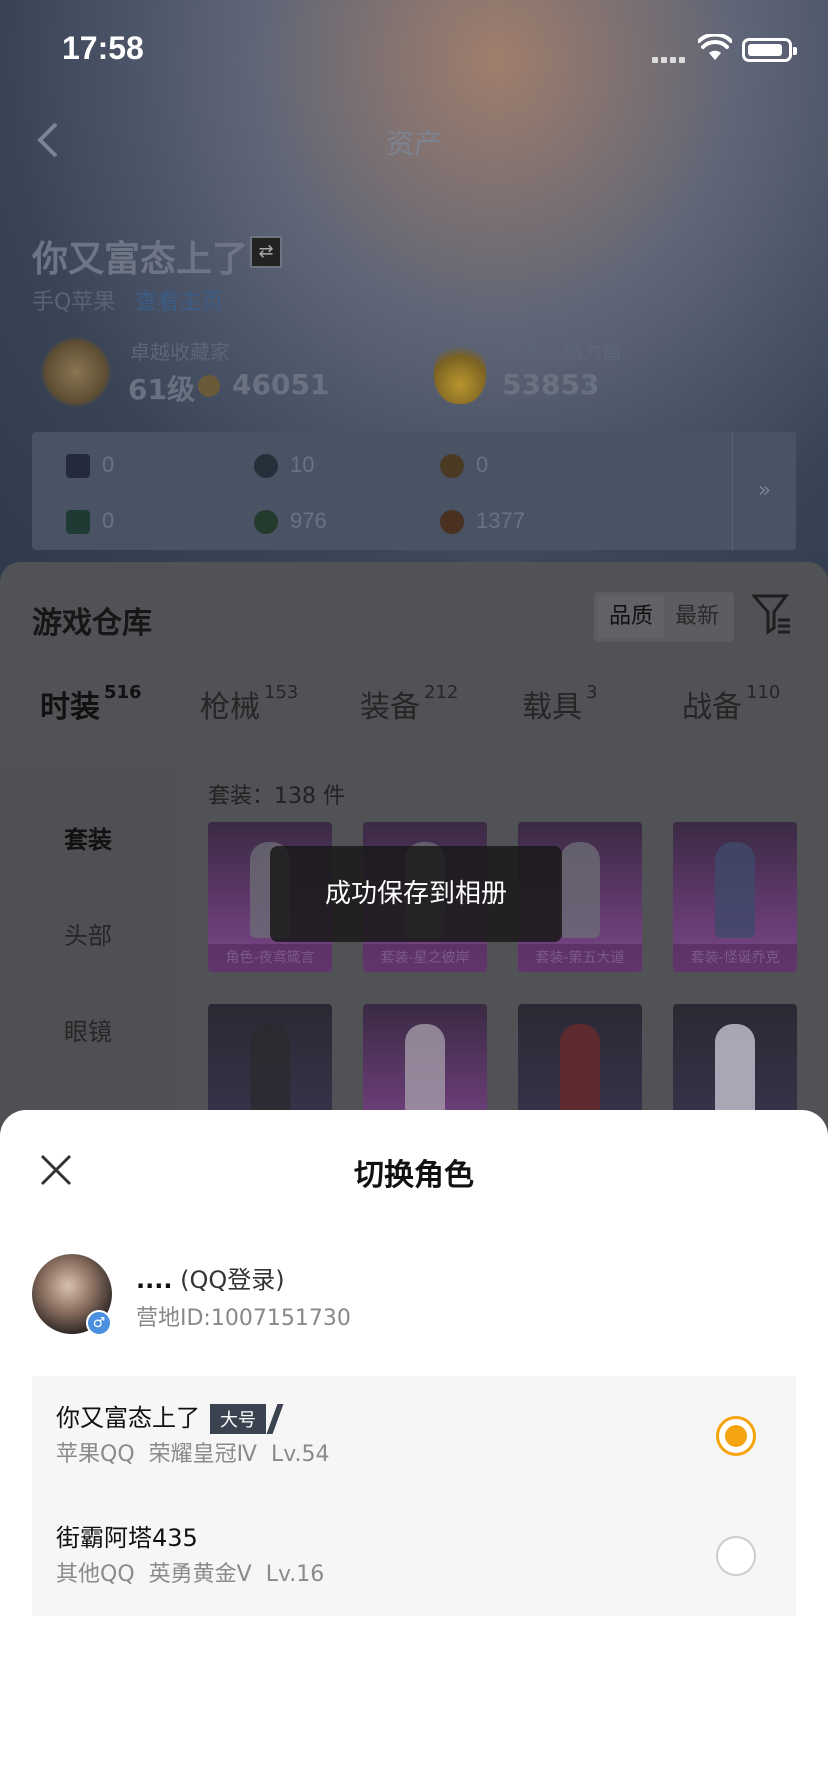  Describe the element at coordinates (414, 50) in the screenshot. I see `status-bar: 17:58` at that location.